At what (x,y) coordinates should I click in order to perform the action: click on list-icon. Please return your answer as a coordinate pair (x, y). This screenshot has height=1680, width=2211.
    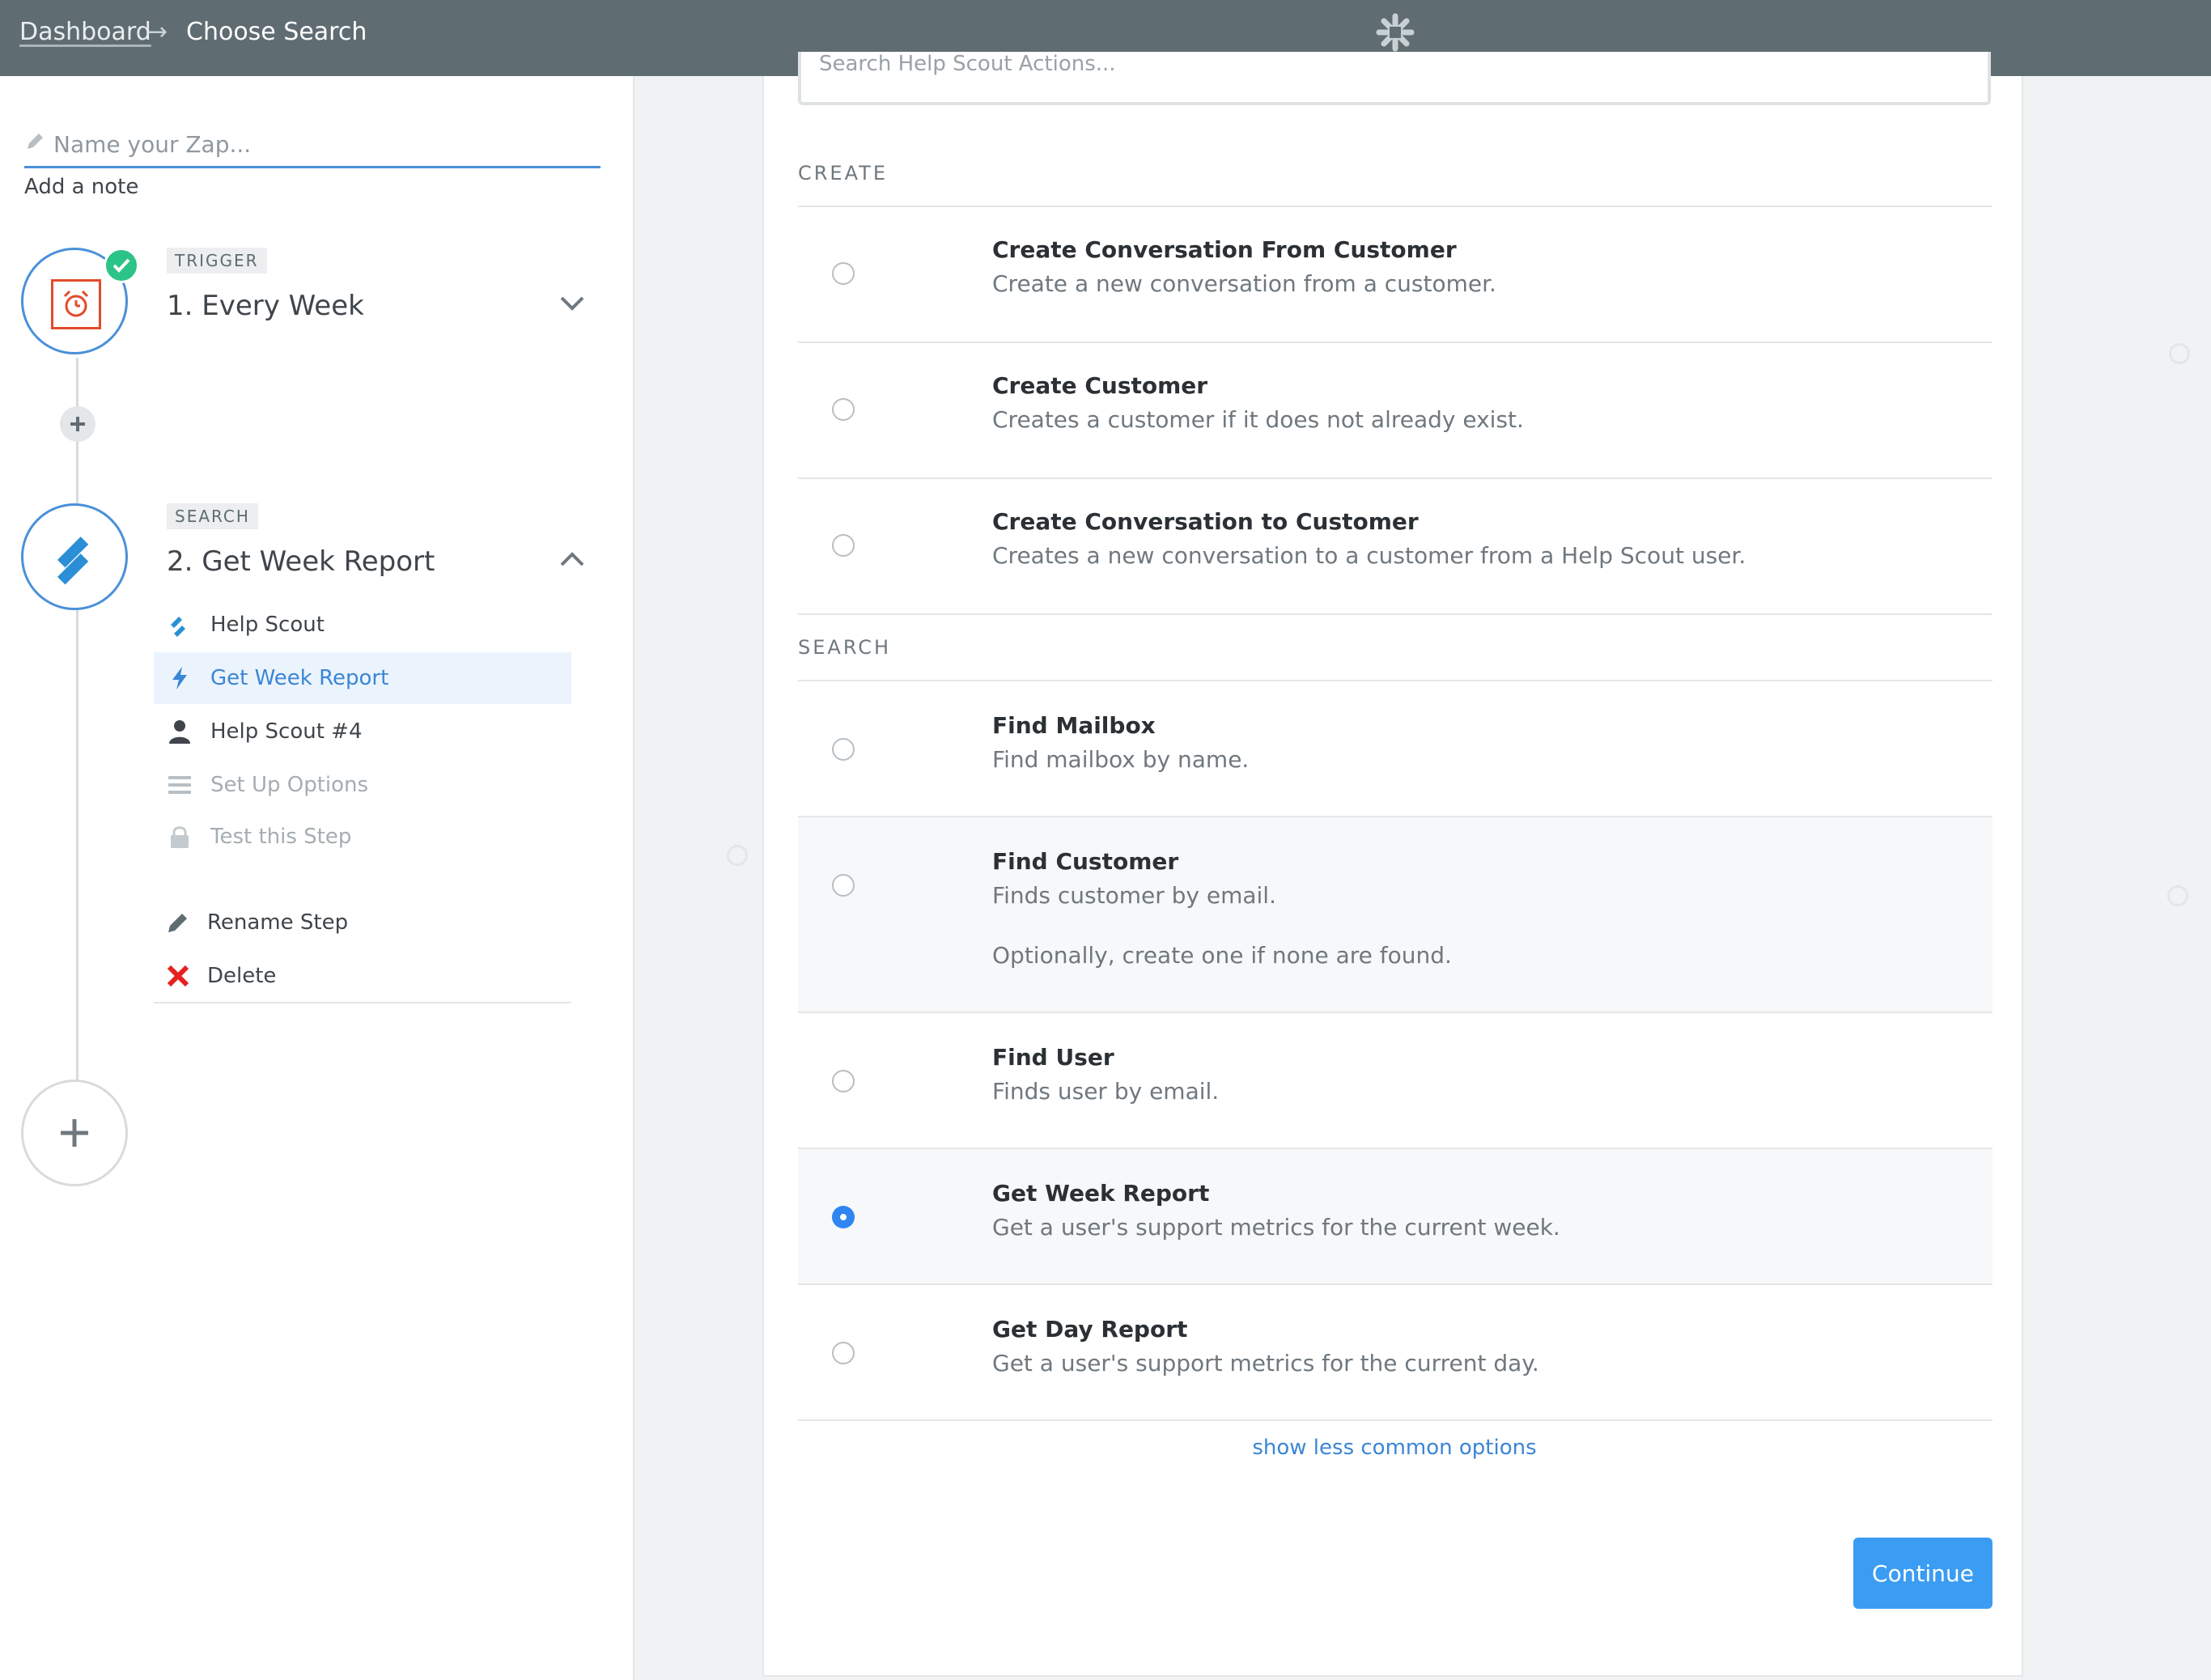
    Looking at the image, I should click on (179, 785).